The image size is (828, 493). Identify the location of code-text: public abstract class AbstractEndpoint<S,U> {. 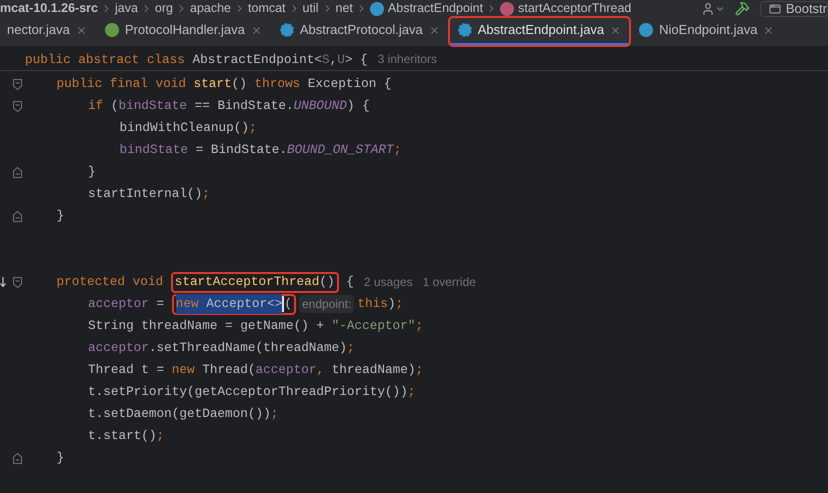
(196, 59).